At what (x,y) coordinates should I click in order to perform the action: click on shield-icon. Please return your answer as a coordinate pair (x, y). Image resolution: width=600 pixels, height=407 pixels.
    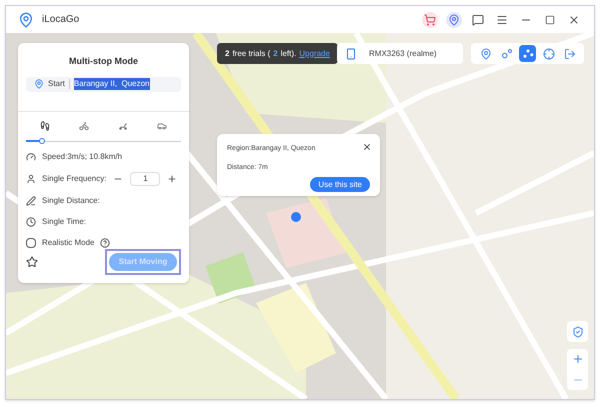
    Looking at the image, I should click on (578, 332).